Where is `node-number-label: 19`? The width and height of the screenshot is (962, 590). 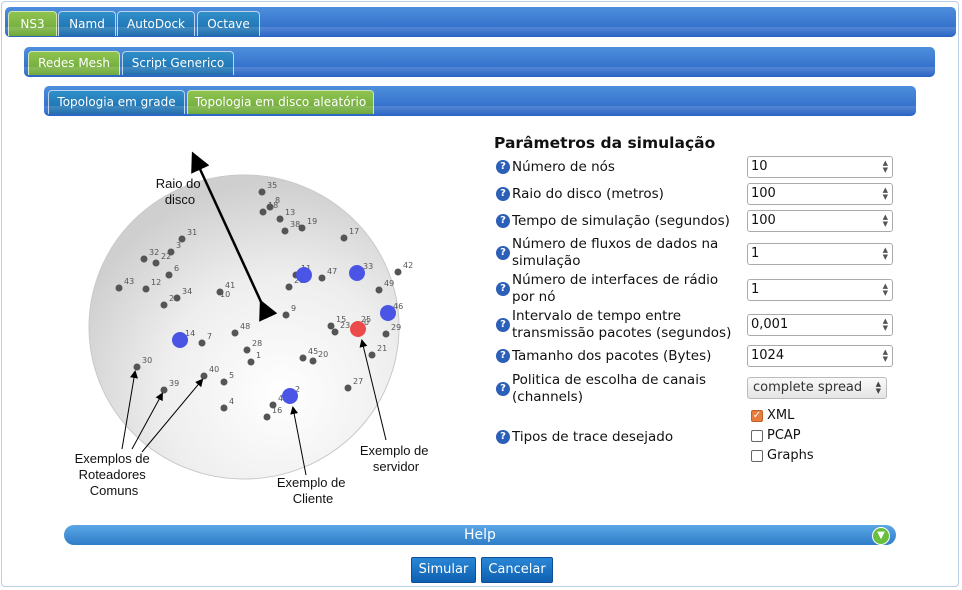 node-number-label: 19 is located at coordinates (312, 221).